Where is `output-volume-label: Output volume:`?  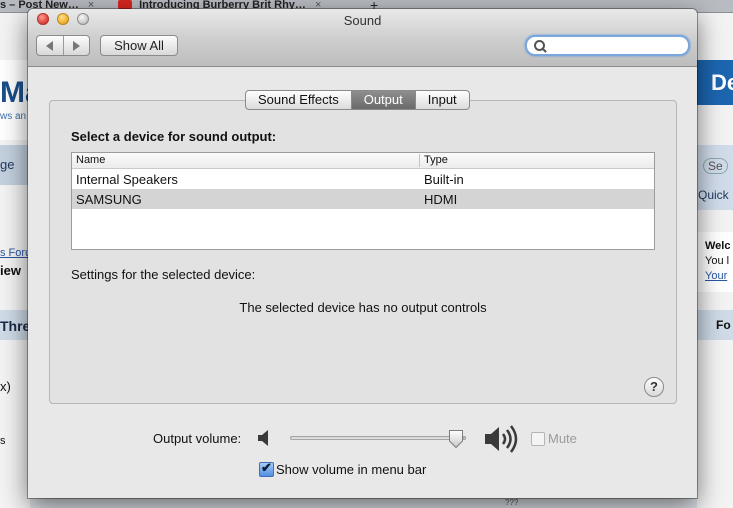 output-volume-label: Output volume: is located at coordinates (197, 438).